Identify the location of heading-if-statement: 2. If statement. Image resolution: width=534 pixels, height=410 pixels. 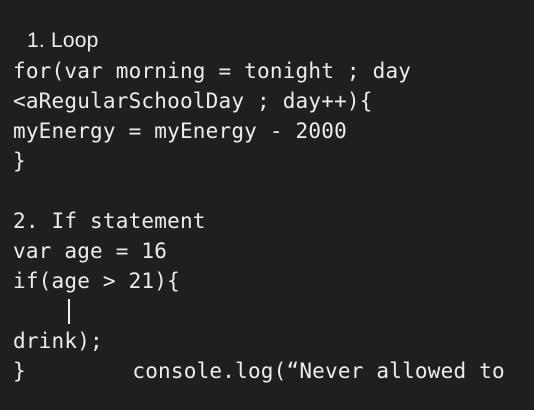
(109, 221).